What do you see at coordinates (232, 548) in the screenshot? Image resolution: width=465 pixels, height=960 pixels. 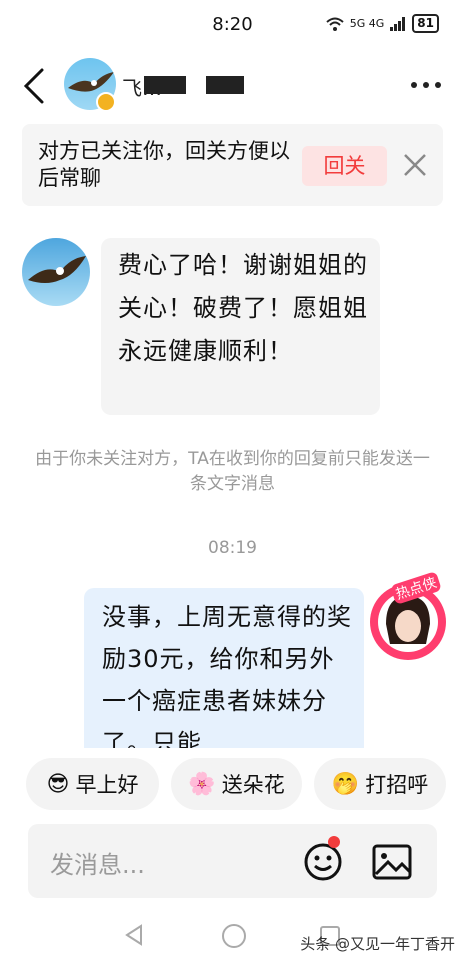 I see `message-timestamp: 08:19` at bounding box center [232, 548].